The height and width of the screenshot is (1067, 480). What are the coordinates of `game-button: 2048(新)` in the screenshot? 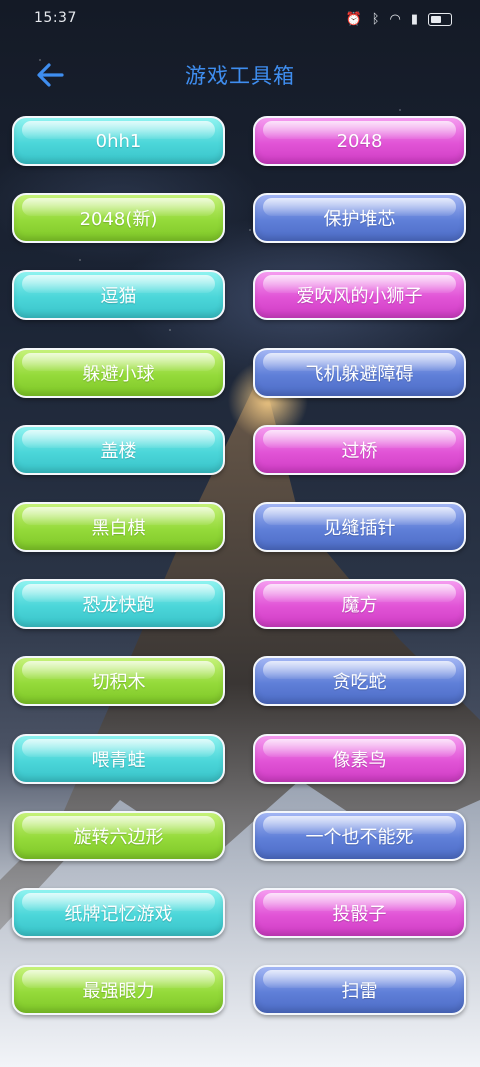 It's located at (118, 218).